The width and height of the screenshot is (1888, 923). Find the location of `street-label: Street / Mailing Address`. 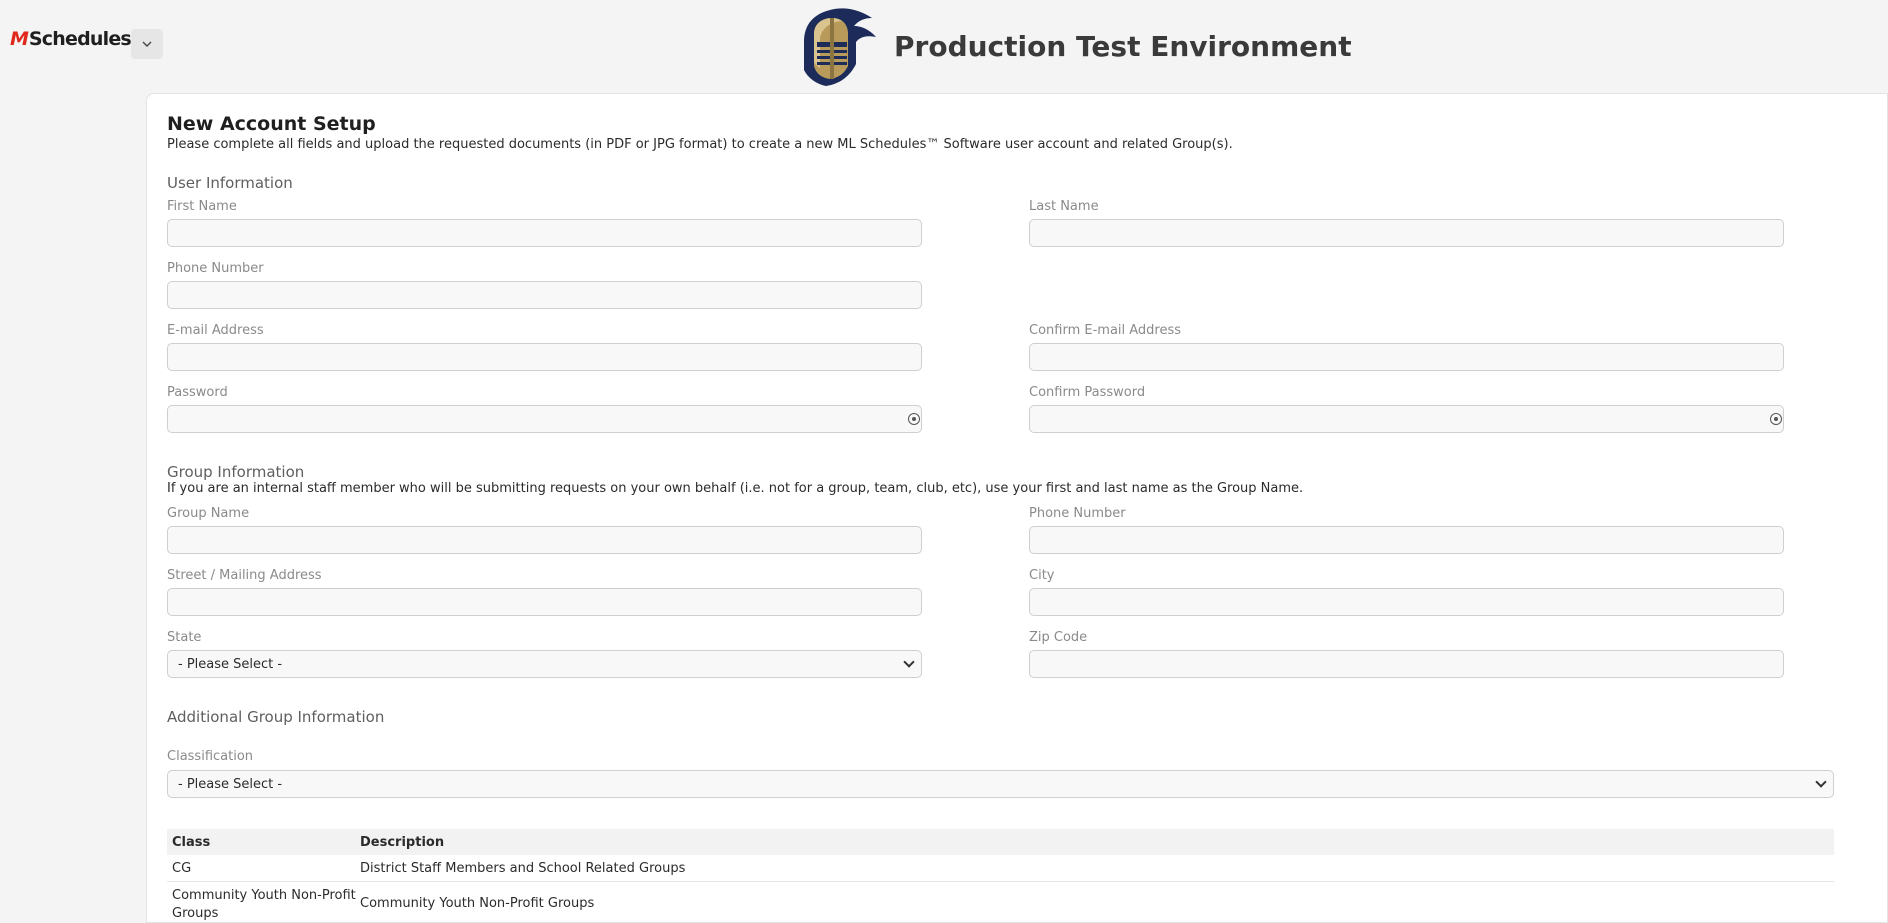

street-label: Street / Mailing Address is located at coordinates (244, 575).